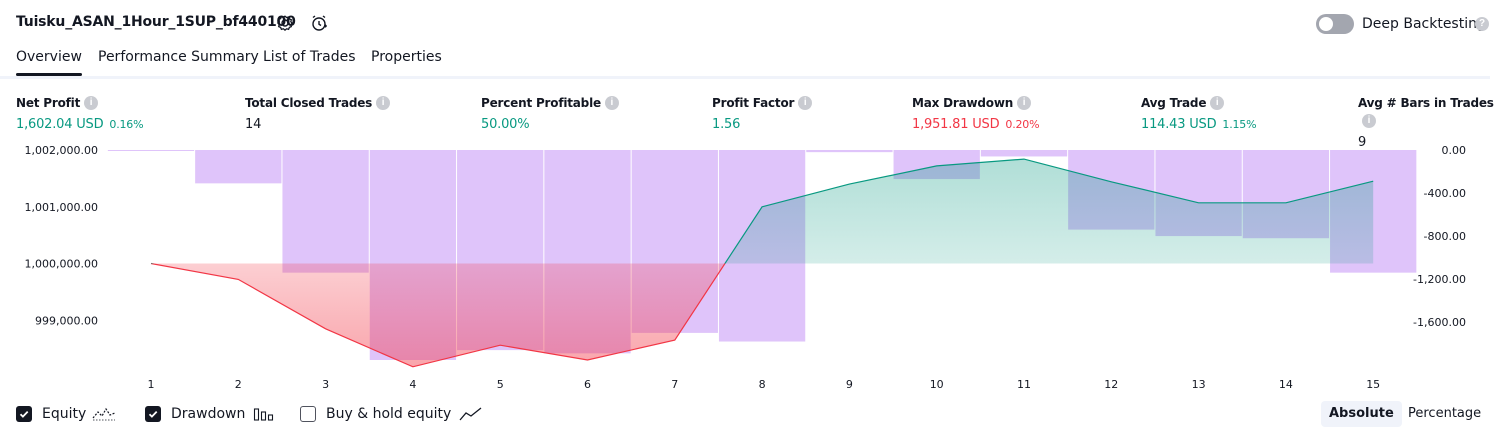 Image resolution: width=1507 pixels, height=438 pixels. Describe the element at coordinates (1439, 322) in the screenshot. I see `right-axis-tick: -1,600.00` at that location.